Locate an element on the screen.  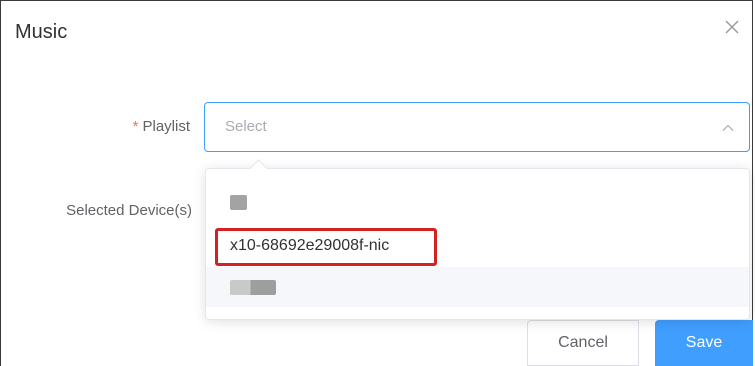
dialog-title: Music is located at coordinates (41, 32).